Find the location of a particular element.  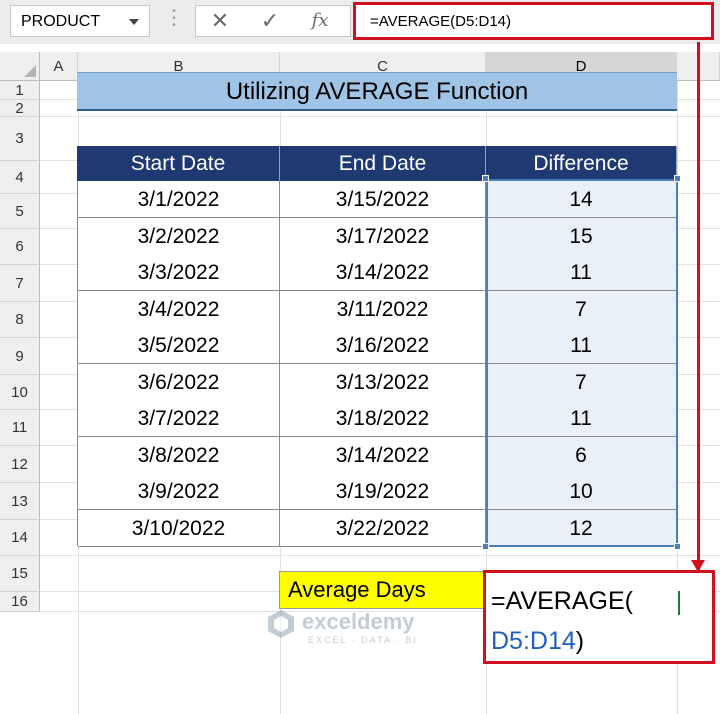

column-header-a: A is located at coordinates (59, 66).